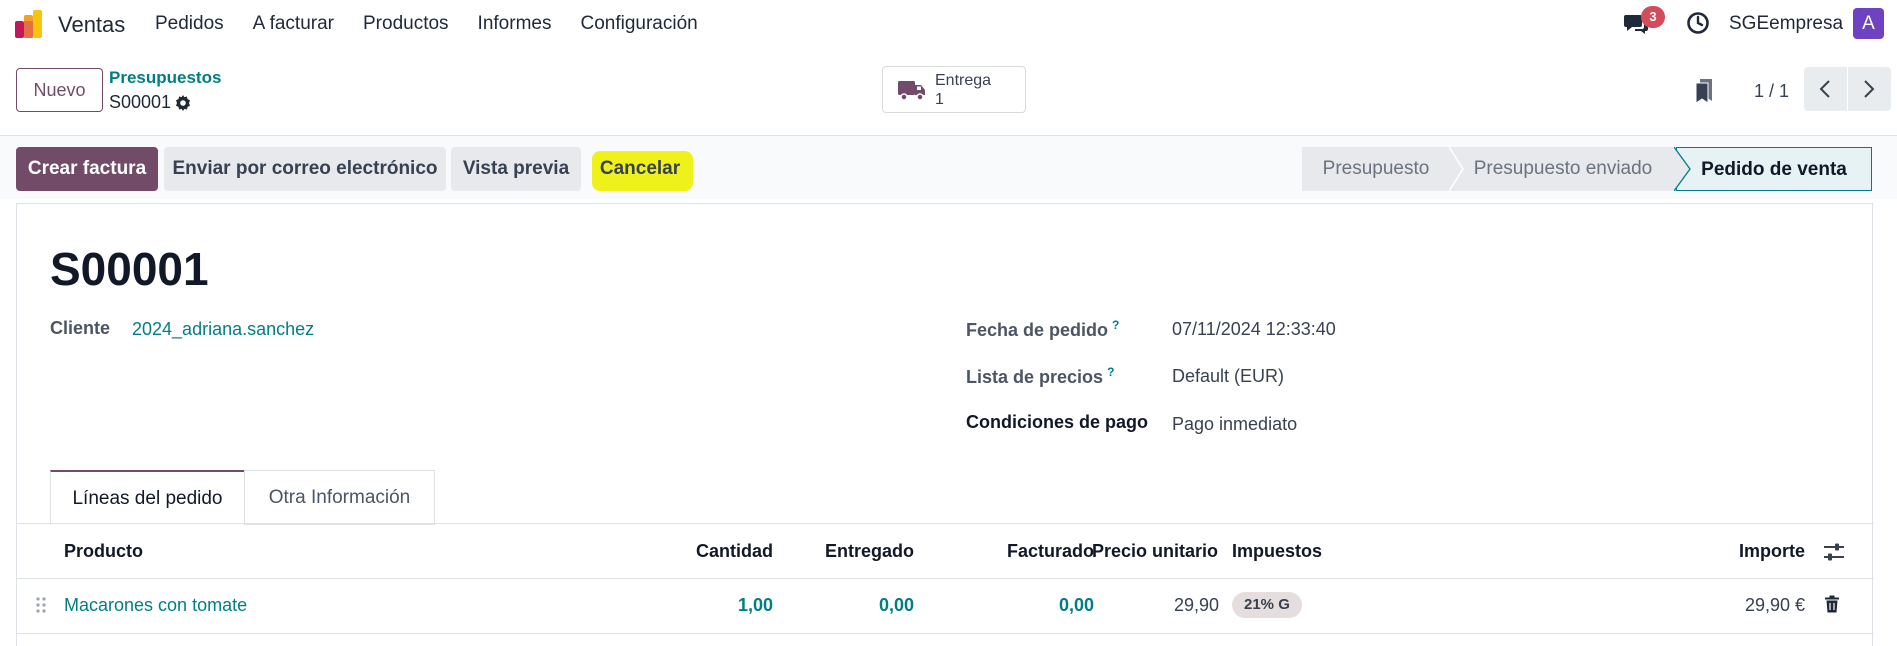  What do you see at coordinates (963, 80) in the screenshot?
I see `smart-button-label: Entrega` at bounding box center [963, 80].